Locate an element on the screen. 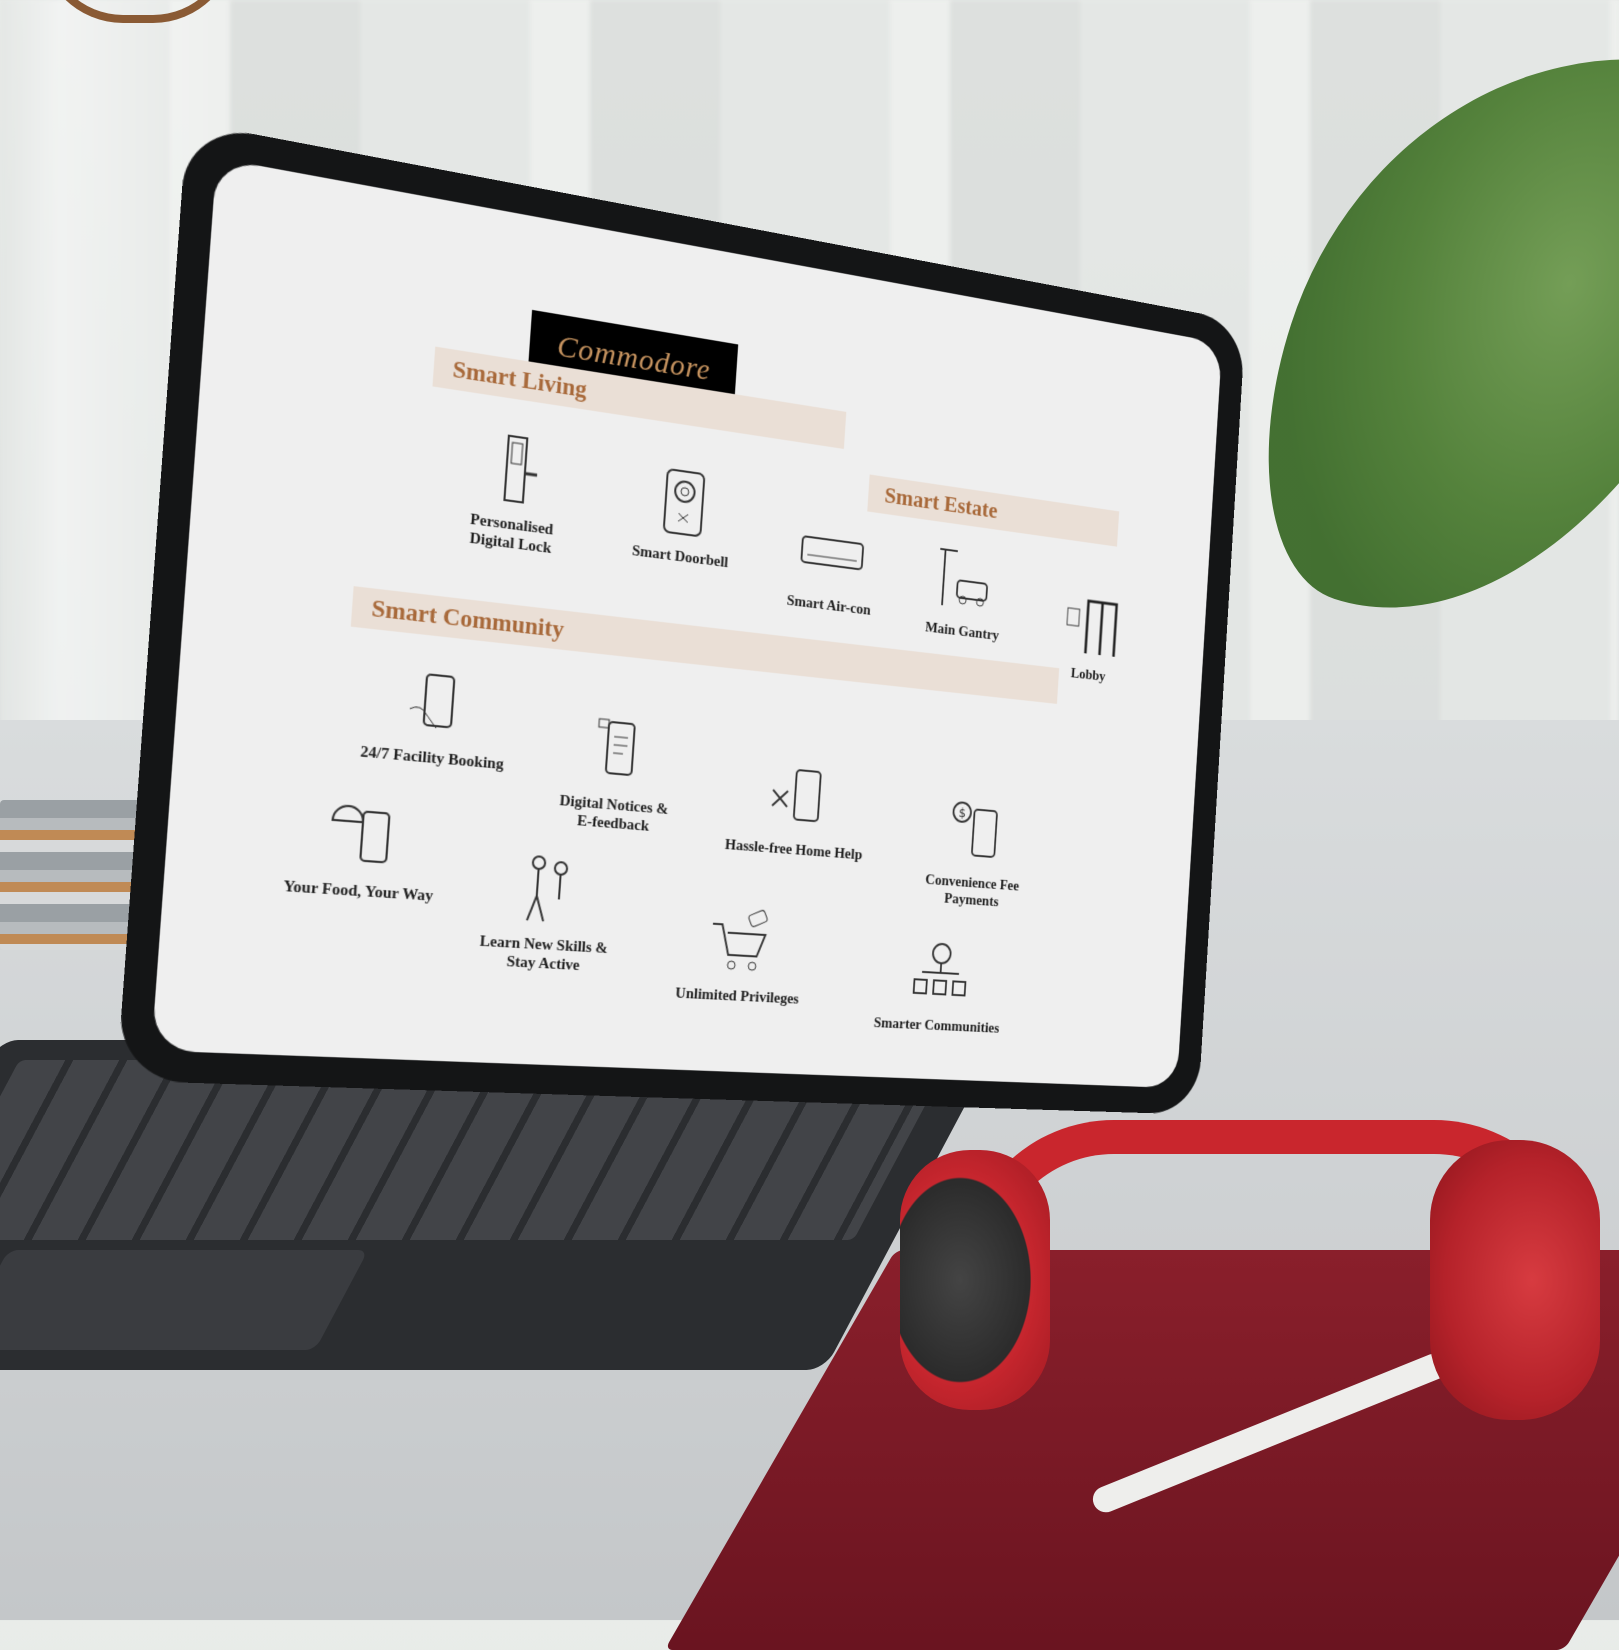 The height and width of the screenshot is (1650, 1619). feature-label: Personalised Digital Lock is located at coordinates (511, 534).